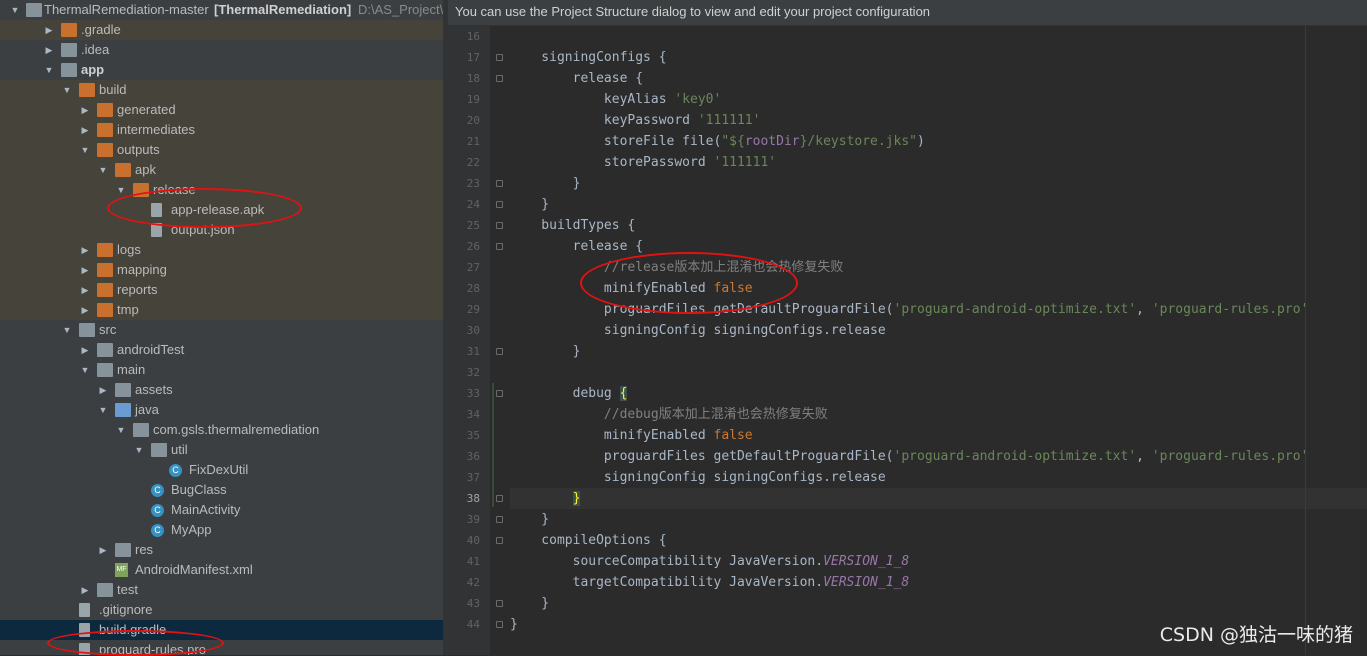  Describe the element at coordinates (221, 590) in the screenshot. I see `tree-item: ▶ test` at that location.